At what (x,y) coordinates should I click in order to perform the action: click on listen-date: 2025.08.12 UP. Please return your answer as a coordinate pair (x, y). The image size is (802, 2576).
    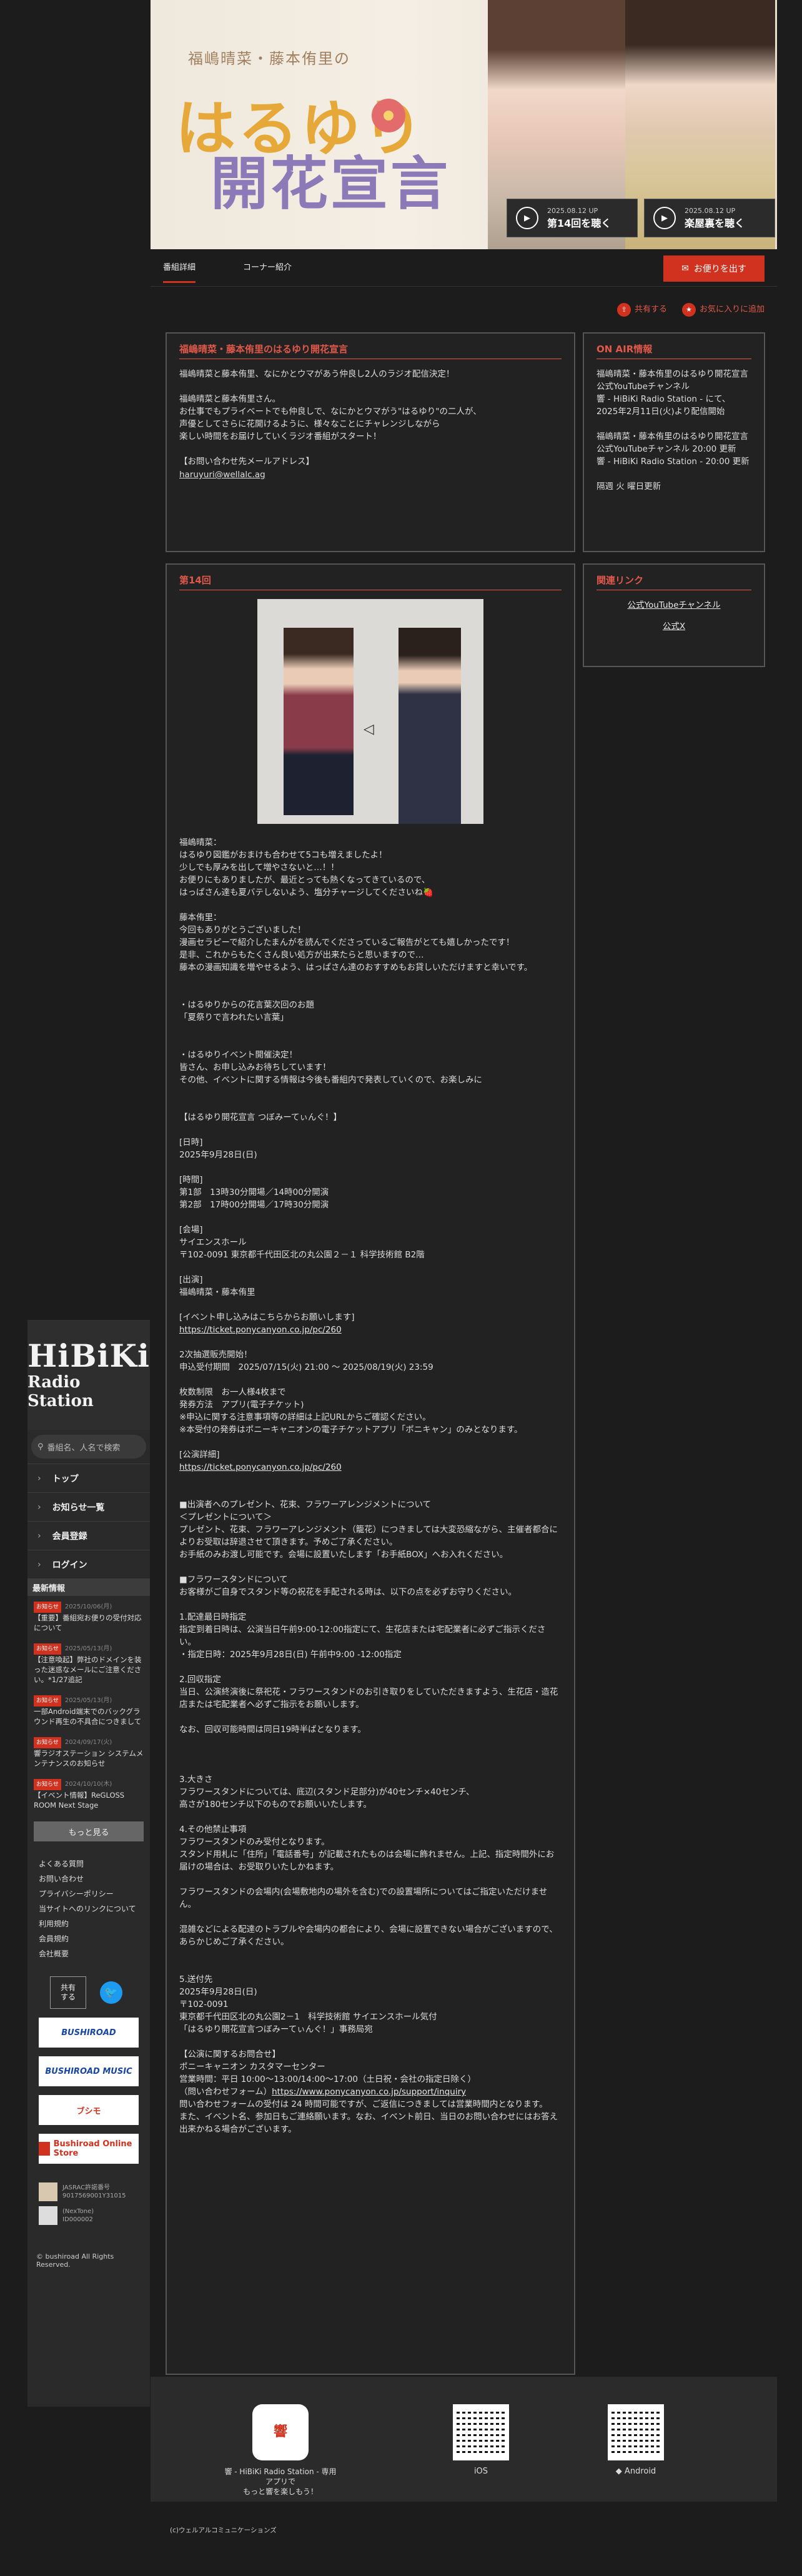
    Looking at the image, I should click on (710, 210).